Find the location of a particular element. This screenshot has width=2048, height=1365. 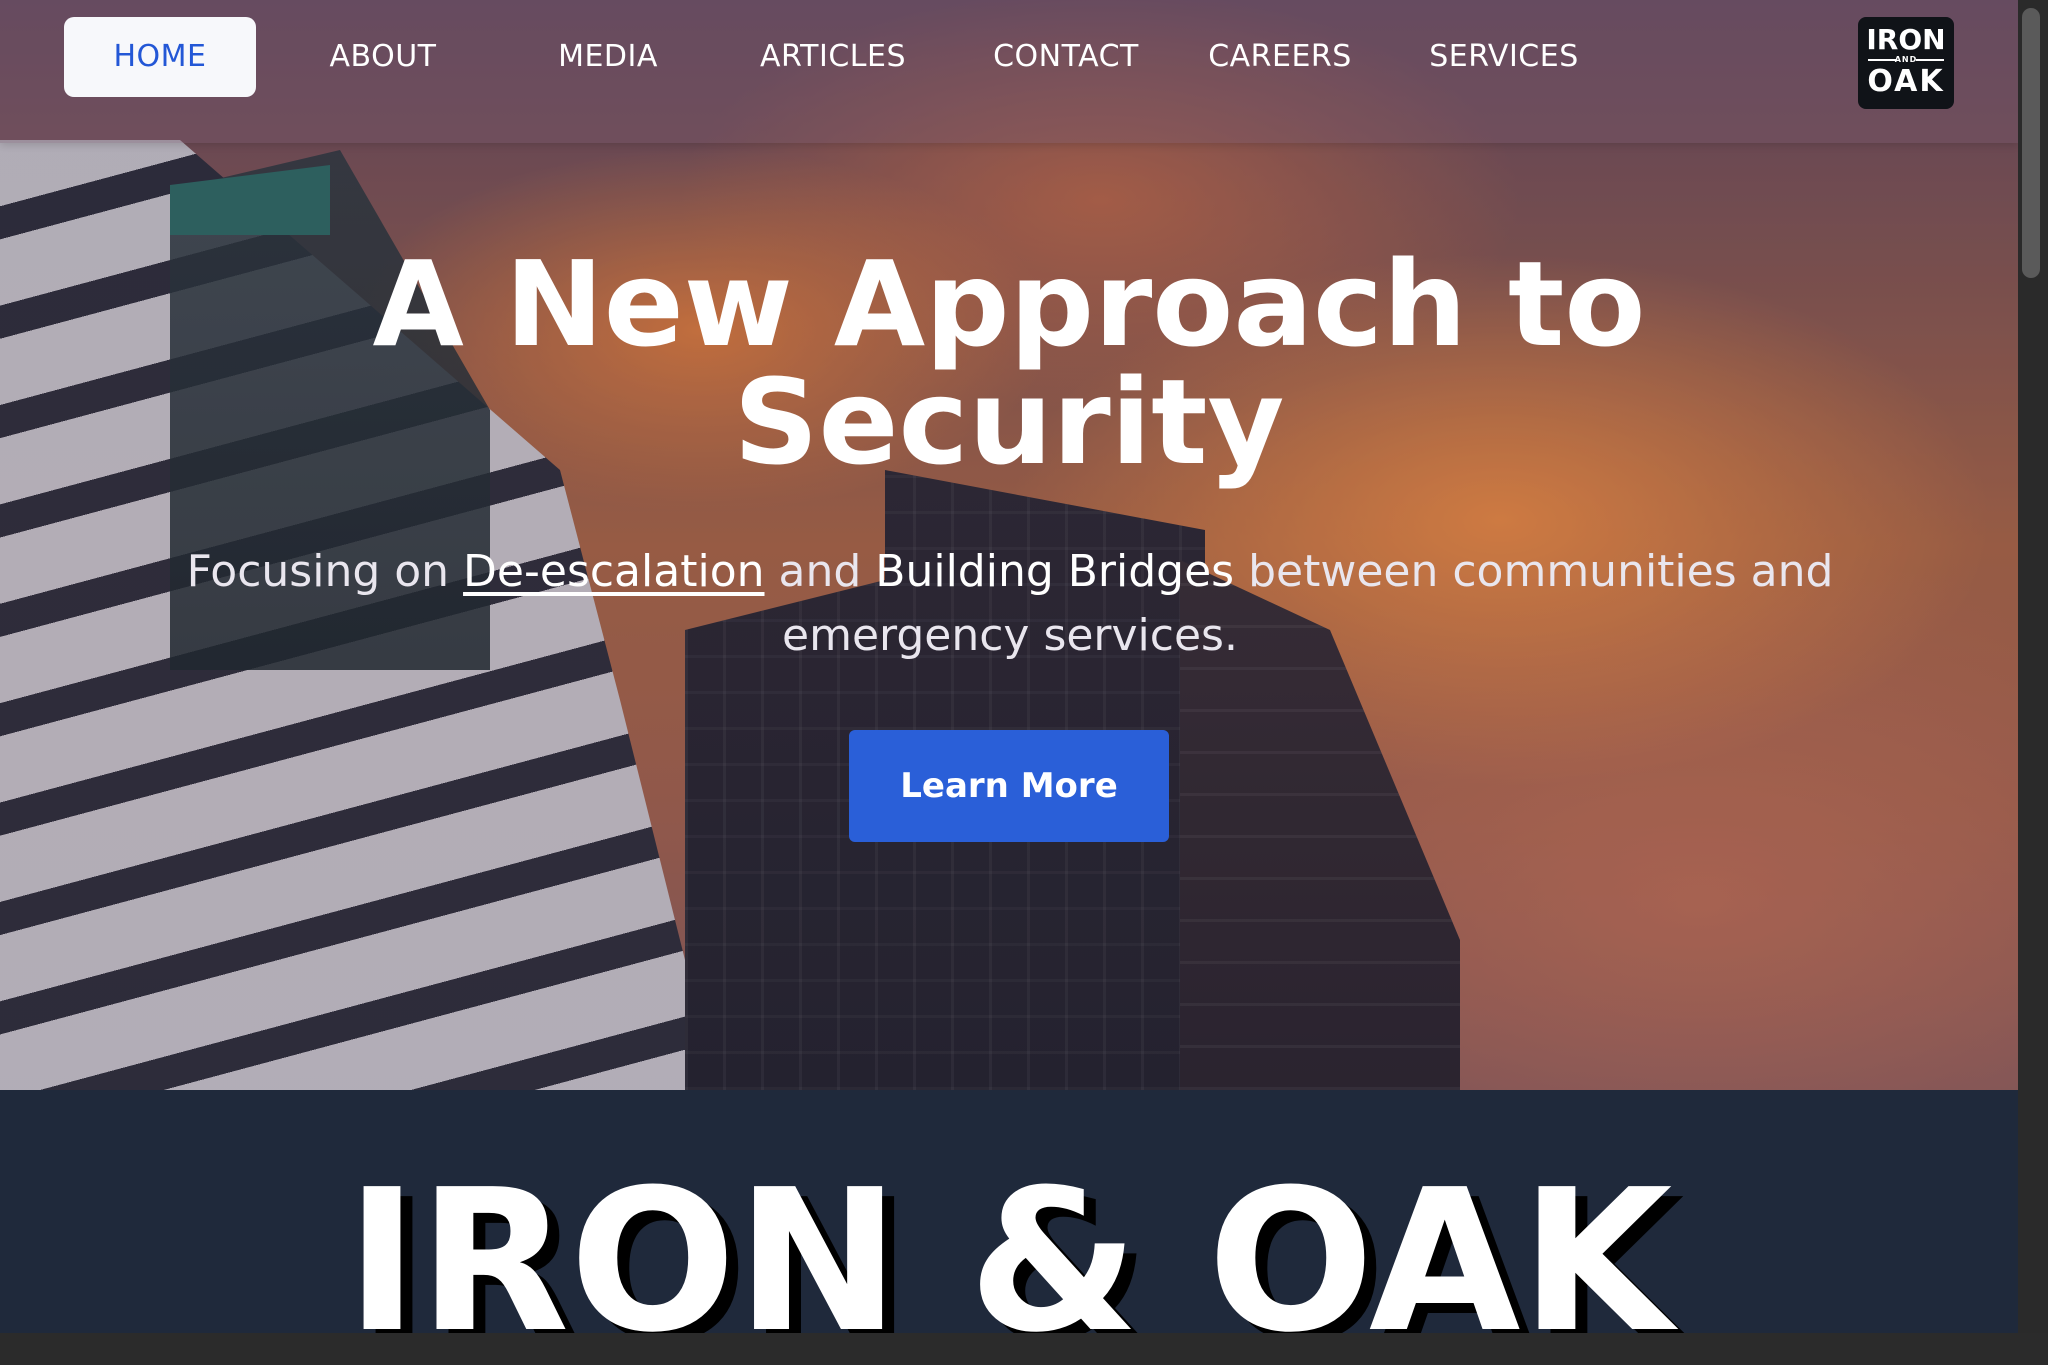

subtitle-text-2: and is located at coordinates (820, 571).